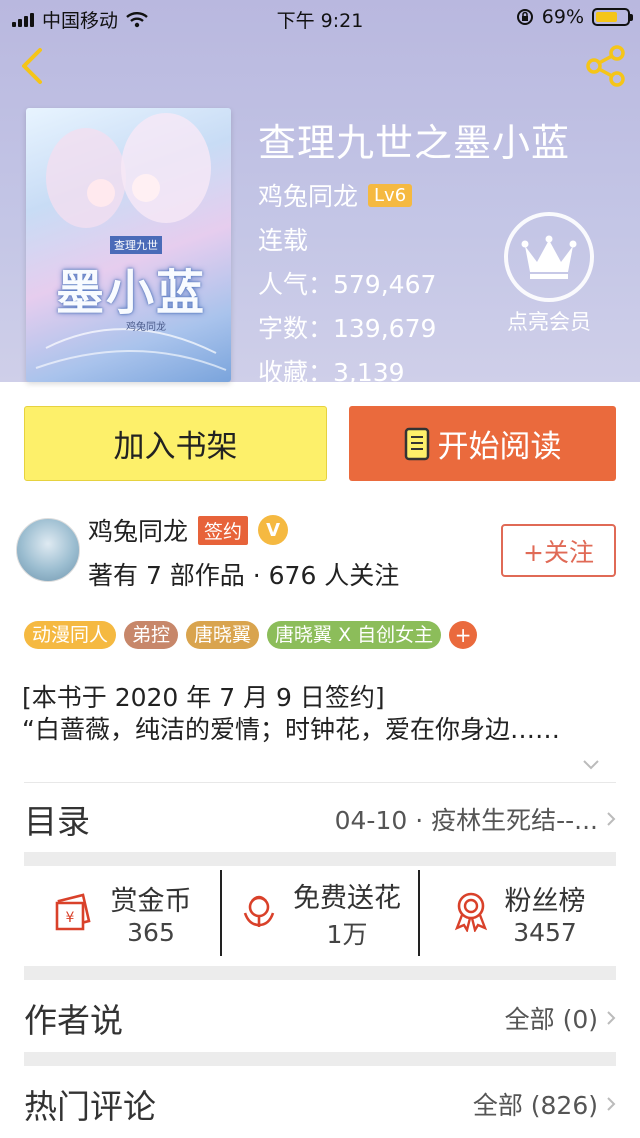 The image size is (640, 1138). I want to click on avatar, so click(48, 550).